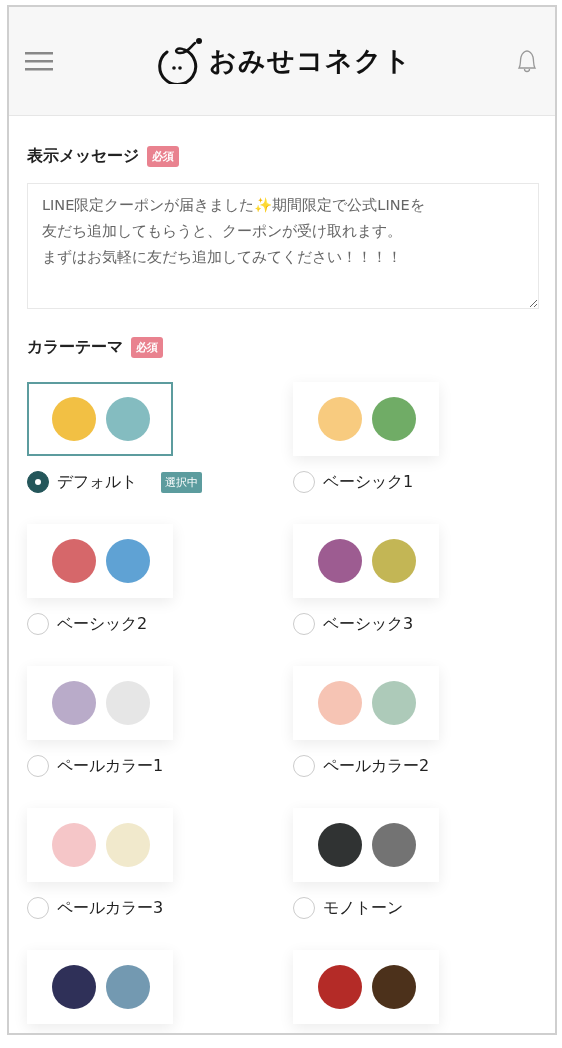 This screenshot has width=562, height=1048. What do you see at coordinates (283, 246) in the screenshot?
I see `message-field: LINE限定クーポンが届きました✨期間限定で公式LINEを 友だち追加してもらうと、クーポンが受け取れます。 まずはお気軽に友だち追加してみてください！！！！` at bounding box center [283, 246].